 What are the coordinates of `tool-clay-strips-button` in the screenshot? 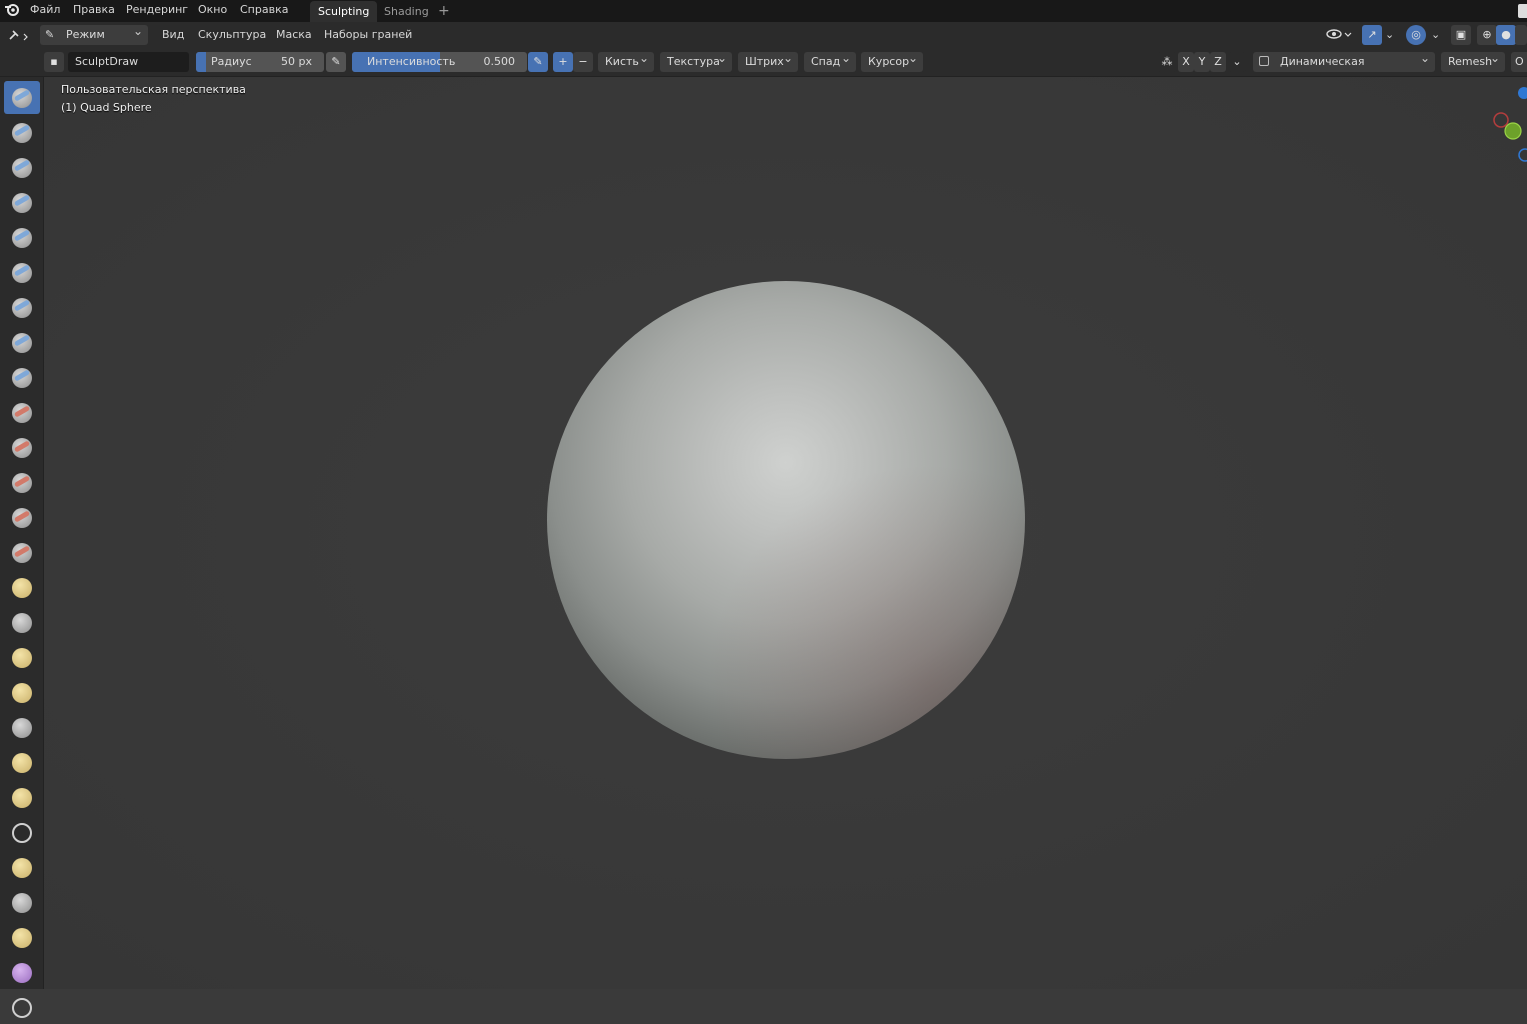 It's located at (22, 202).